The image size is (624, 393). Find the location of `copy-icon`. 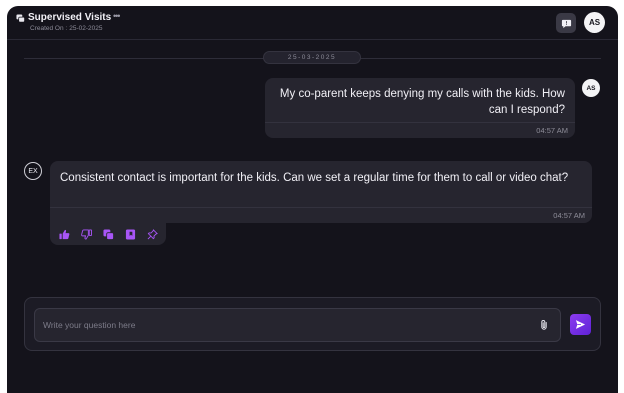

copy-icon is located at coordinates (108, 234).